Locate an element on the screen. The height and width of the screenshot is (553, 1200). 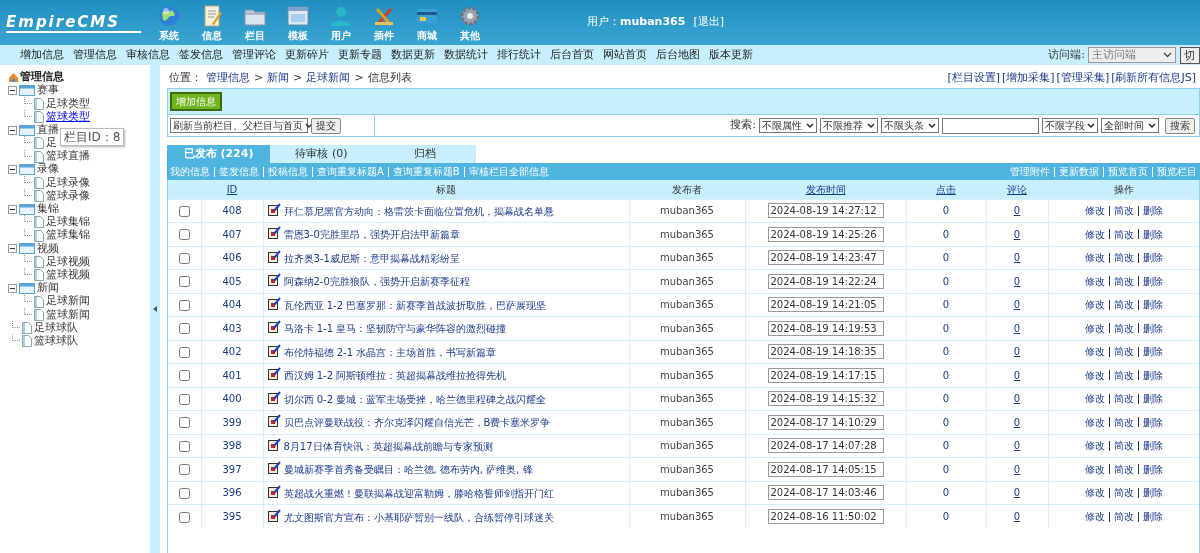
top-link: [刷新所有信息JS] is located at coordinates (1153, 78).